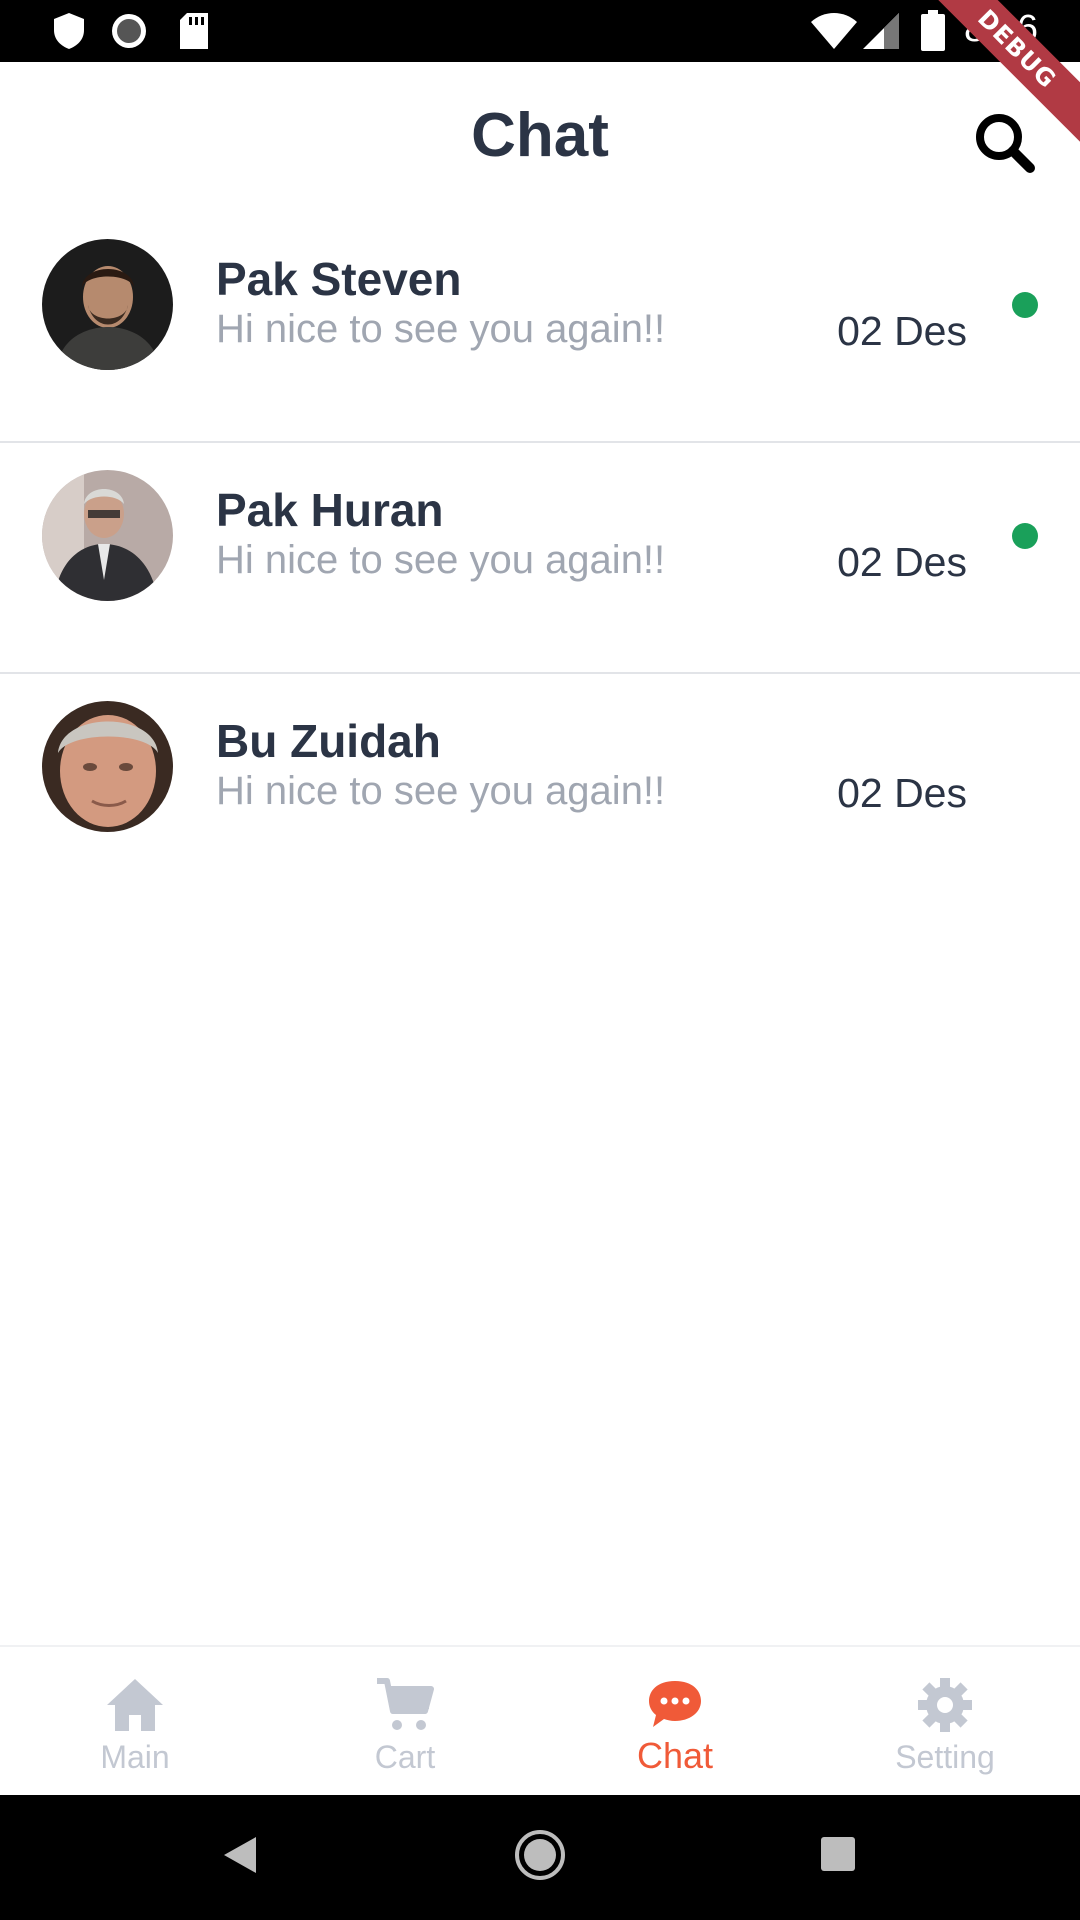 This screenshot has height=1920, width=1080. What do you see at coordinates (933, 30) in the screenshot?
I see `battery-icon` at bounding box center [933, 30].